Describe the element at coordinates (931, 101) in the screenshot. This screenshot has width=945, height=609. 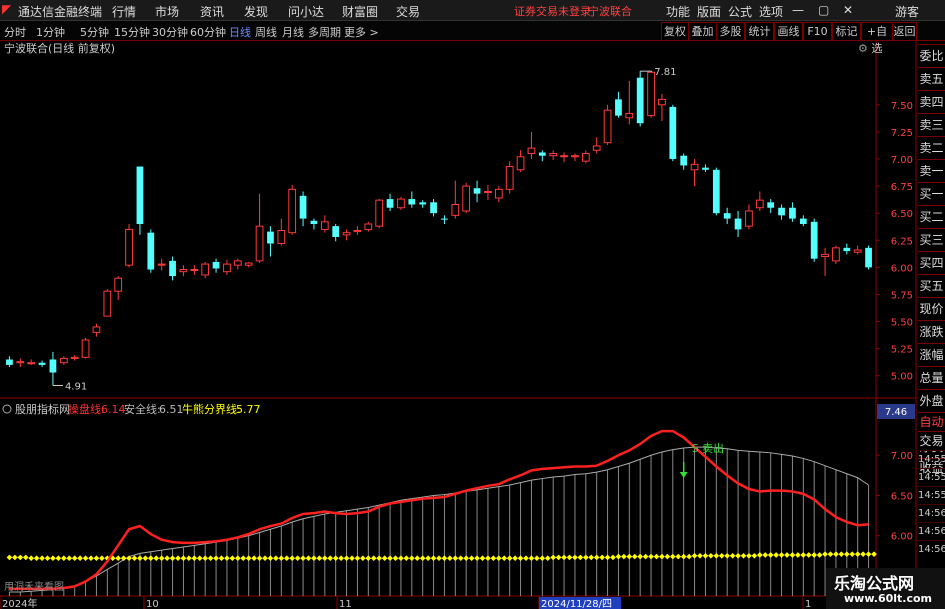
I see `side-sell4: 卖四` at that location.